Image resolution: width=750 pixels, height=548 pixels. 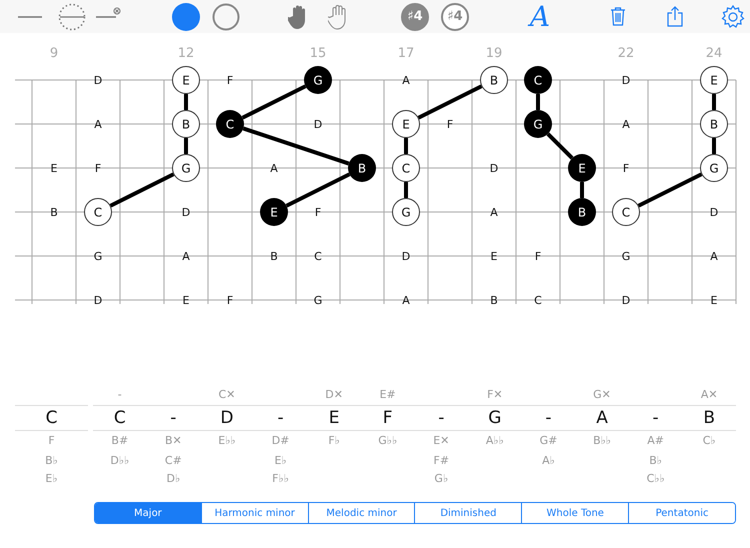 I want to click on trash-icon, so click(x=618, y=16).